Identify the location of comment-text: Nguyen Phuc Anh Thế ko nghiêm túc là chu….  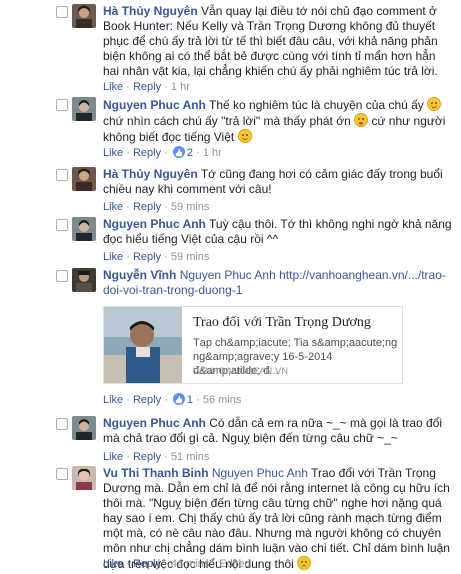
(278, 121).